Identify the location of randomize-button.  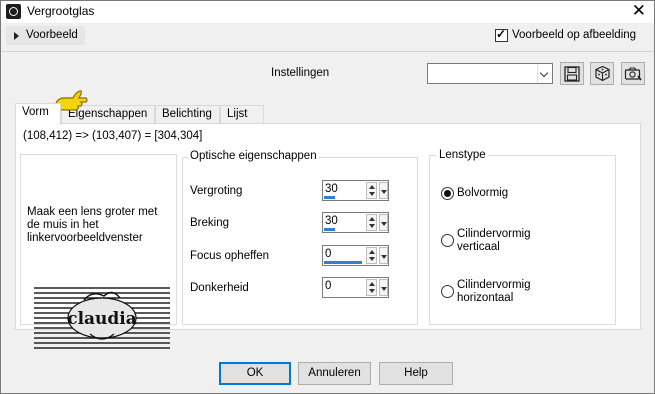
(602, 73).